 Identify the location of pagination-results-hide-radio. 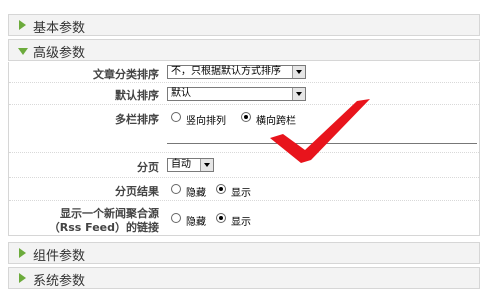
(176, 189).